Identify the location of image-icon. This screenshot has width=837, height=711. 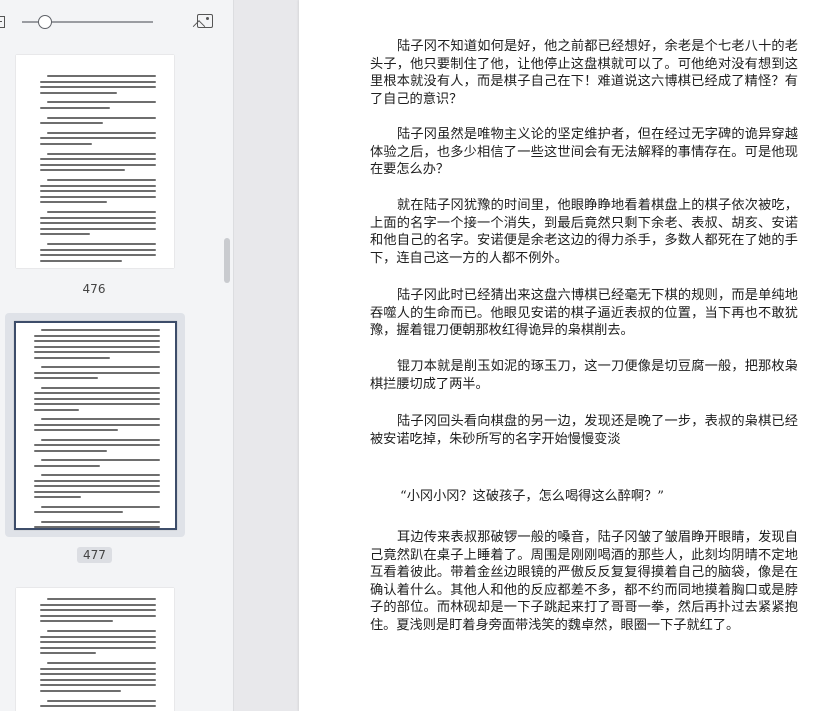
(205, 21).